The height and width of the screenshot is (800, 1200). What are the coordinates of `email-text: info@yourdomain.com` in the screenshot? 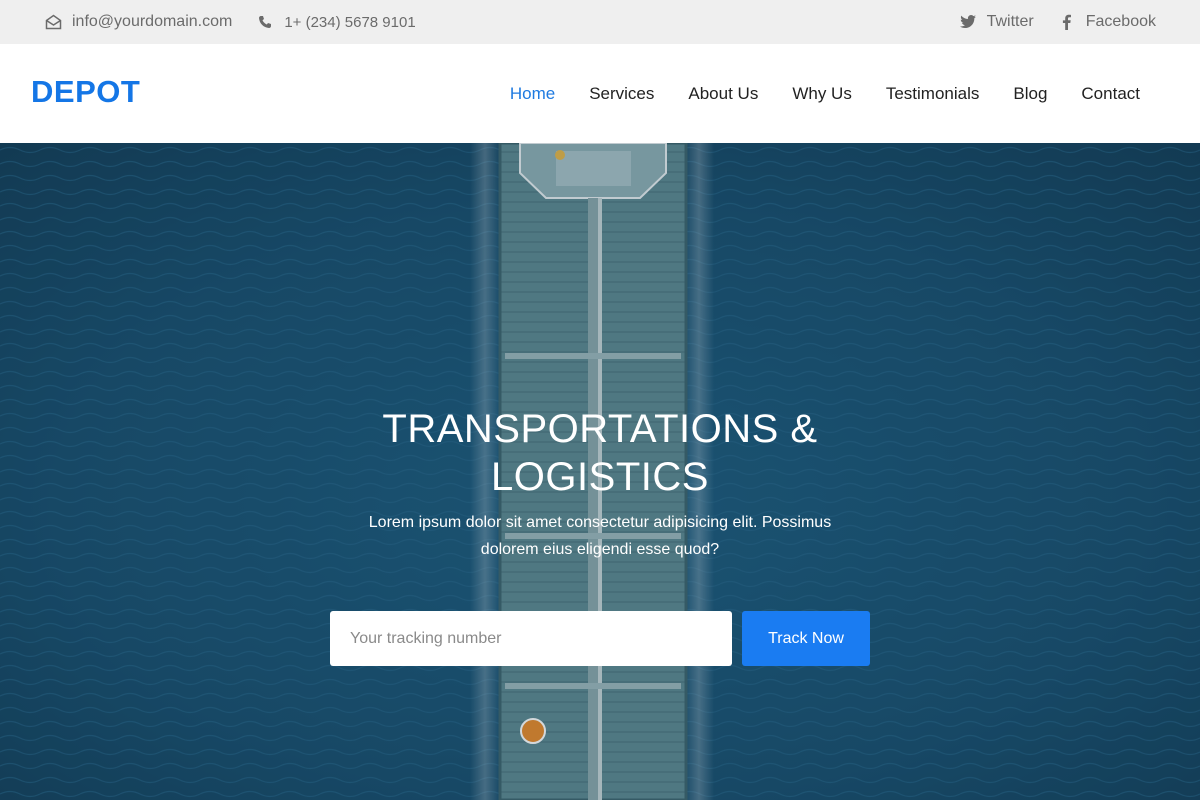 It's located at (152, 21).